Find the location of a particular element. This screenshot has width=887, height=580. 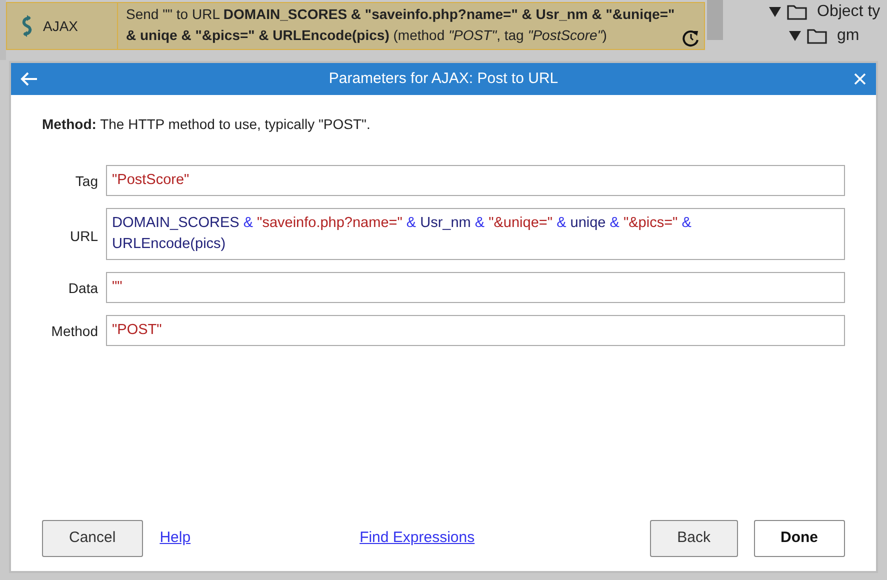

event-row: AJAX Send "" to URL DOMAIN_SCORES & "saveinfo.php?name=" & Usr_nm & "&uniqe=" & uniqe & "&pics=" & URLEncode(pics) (method "POST", tag "PostScore") is located at coordinates (355, 26).